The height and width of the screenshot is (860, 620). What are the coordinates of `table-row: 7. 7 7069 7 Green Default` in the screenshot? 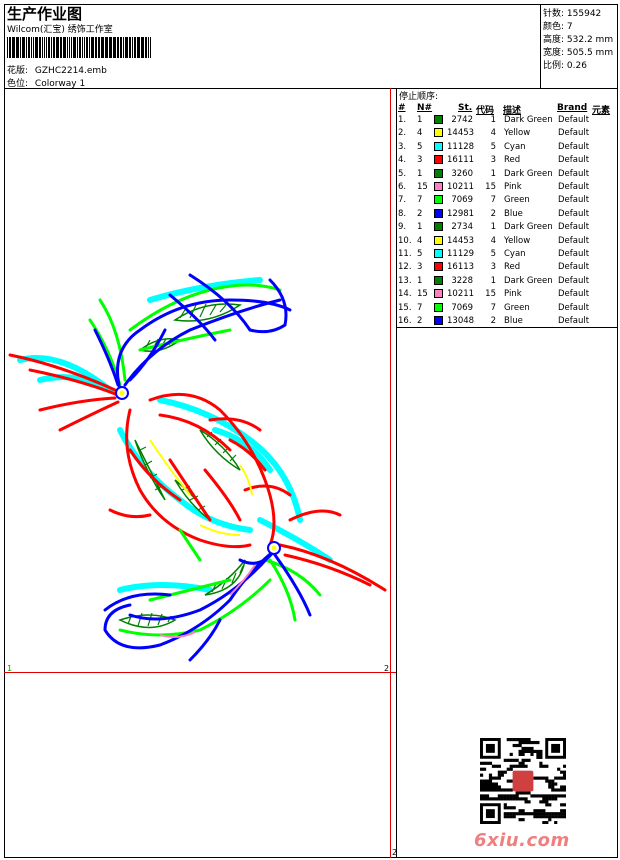 It's located at (508, 201).